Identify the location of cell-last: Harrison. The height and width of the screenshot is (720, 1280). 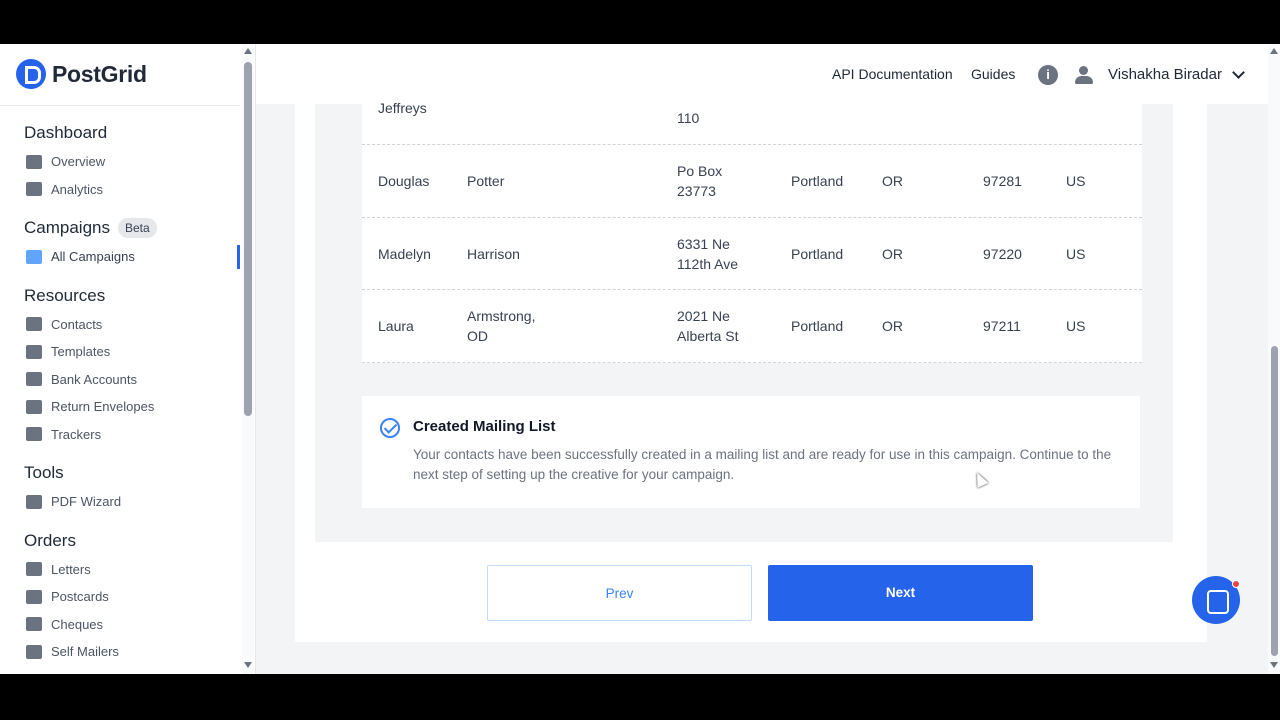
(493, 253).